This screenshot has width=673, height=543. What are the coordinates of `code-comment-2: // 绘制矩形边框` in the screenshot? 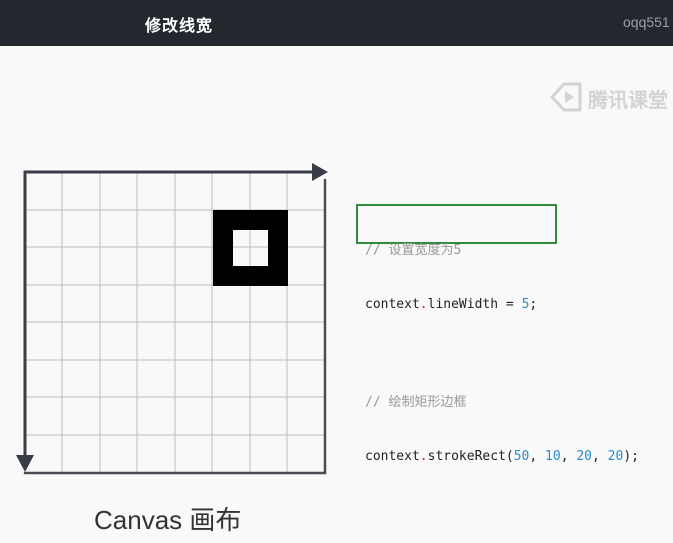 It's located at (416, 402).